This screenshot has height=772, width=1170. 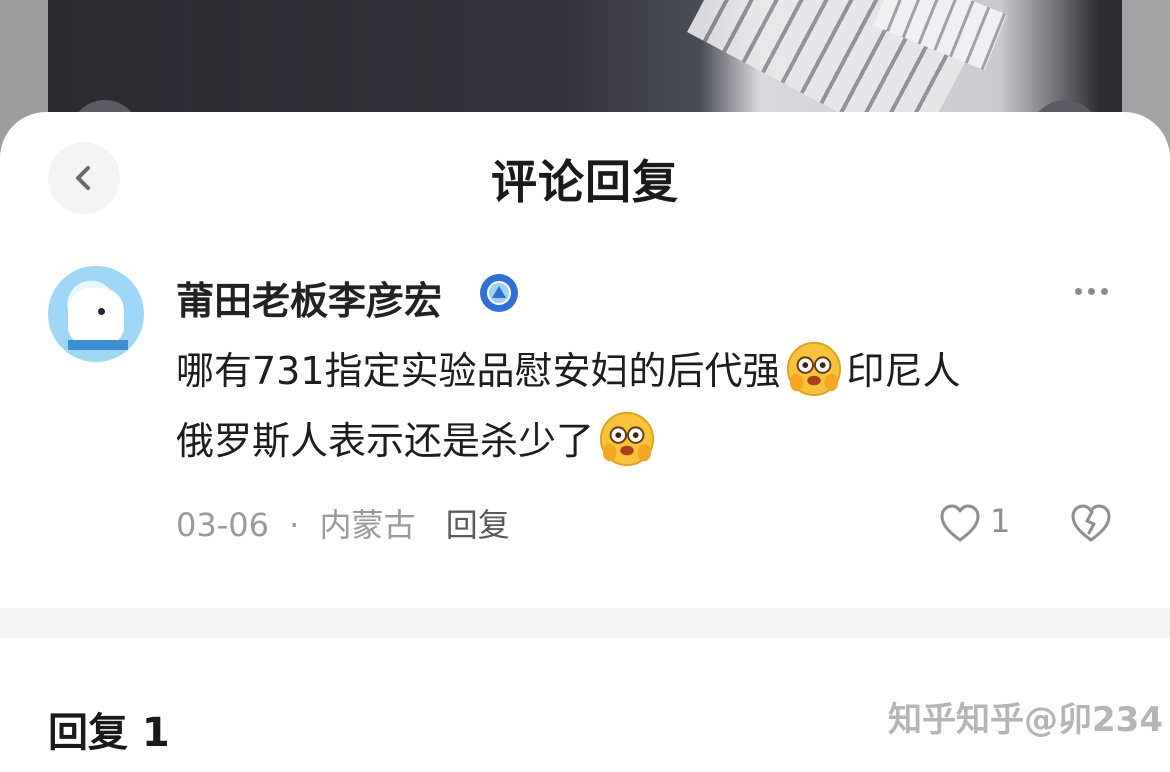 What do you see at coordinates (960, 524) in the screenshot?
I see `heart-icon` at bounding box center [960, 524].